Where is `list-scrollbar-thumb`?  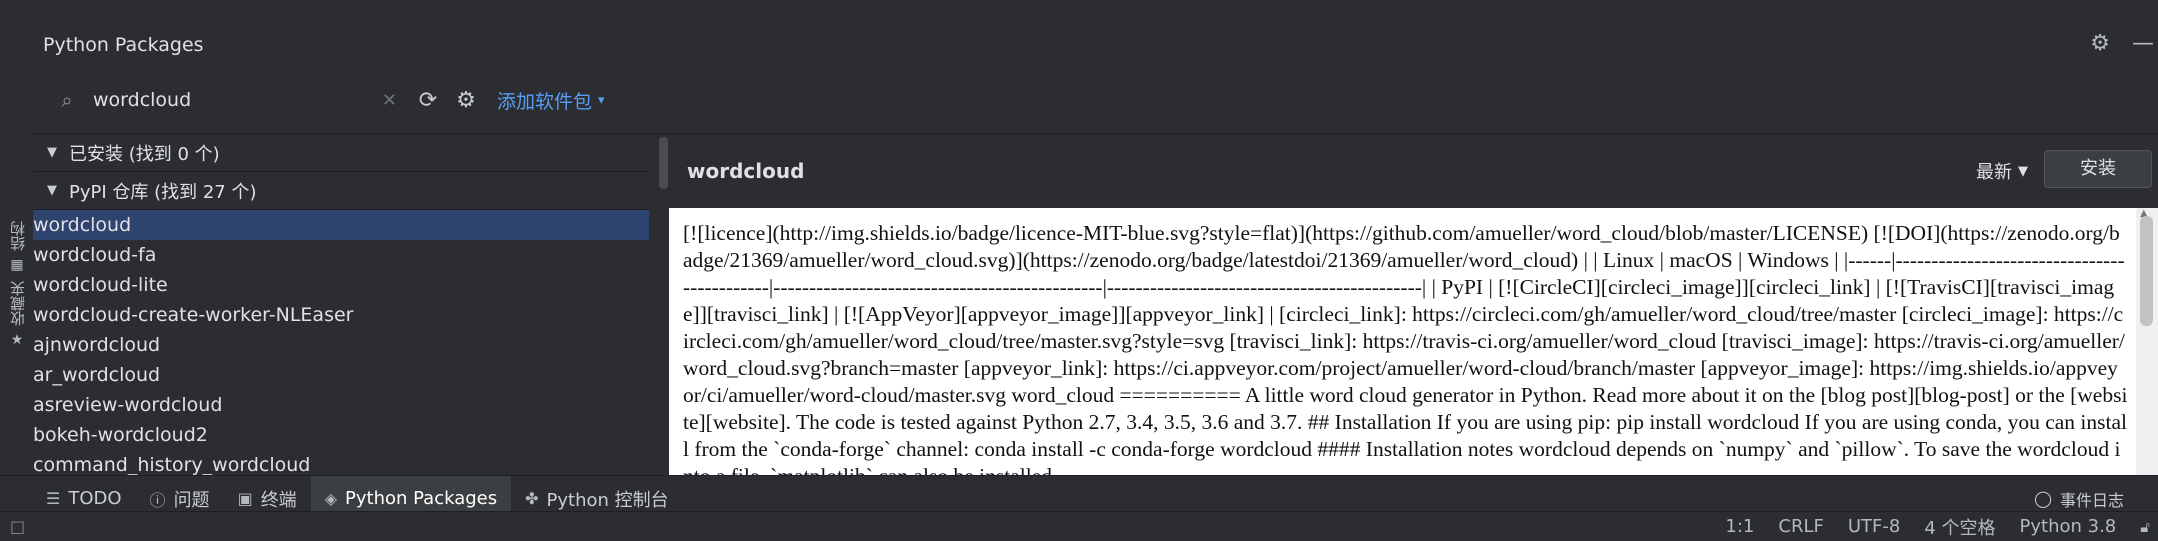
list-scrollbar-thumb is located at coordinates (663, 163).